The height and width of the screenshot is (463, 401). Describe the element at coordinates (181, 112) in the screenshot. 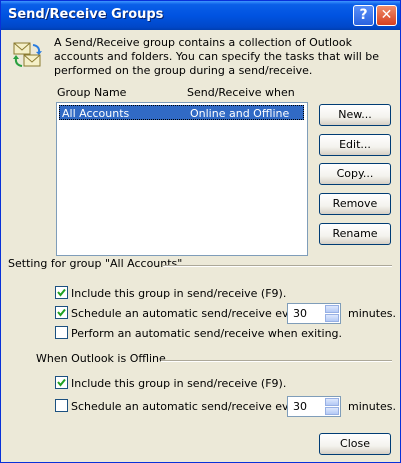

I see `list-item: All Accounts Online and Offline` at that location.